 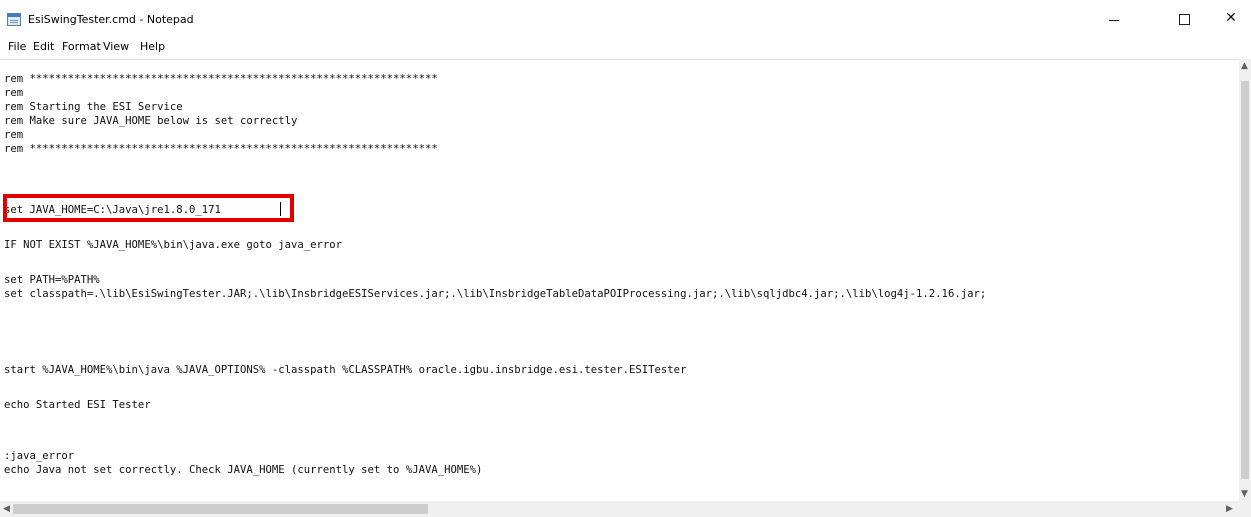 I want to click on menu-file: File, so click(x=17, y=46).